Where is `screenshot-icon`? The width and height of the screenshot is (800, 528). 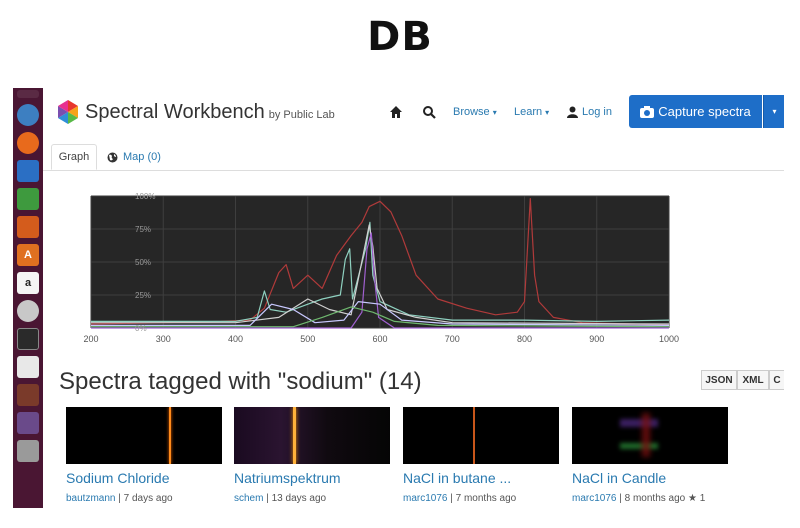 screenshot-icon is located at coordinates (28, 395).